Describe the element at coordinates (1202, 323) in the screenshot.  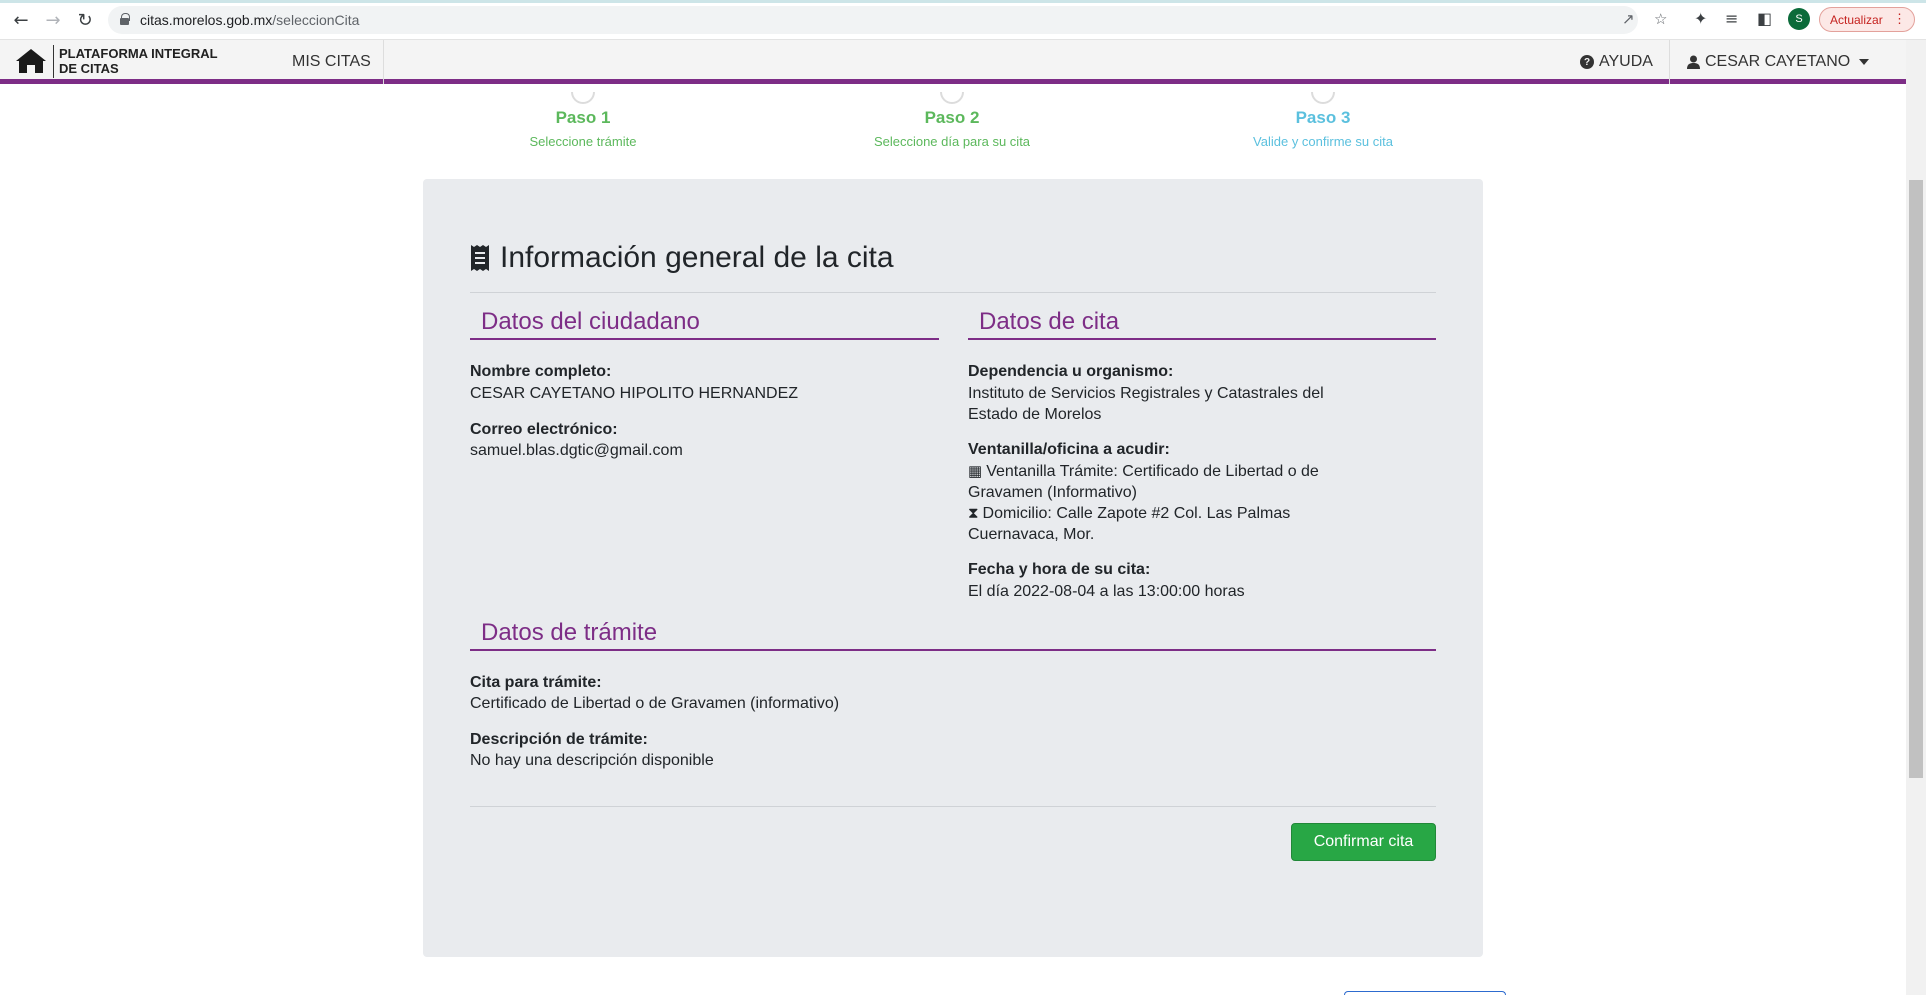
I see `section-heading-cita: Datos de cita` at that location.